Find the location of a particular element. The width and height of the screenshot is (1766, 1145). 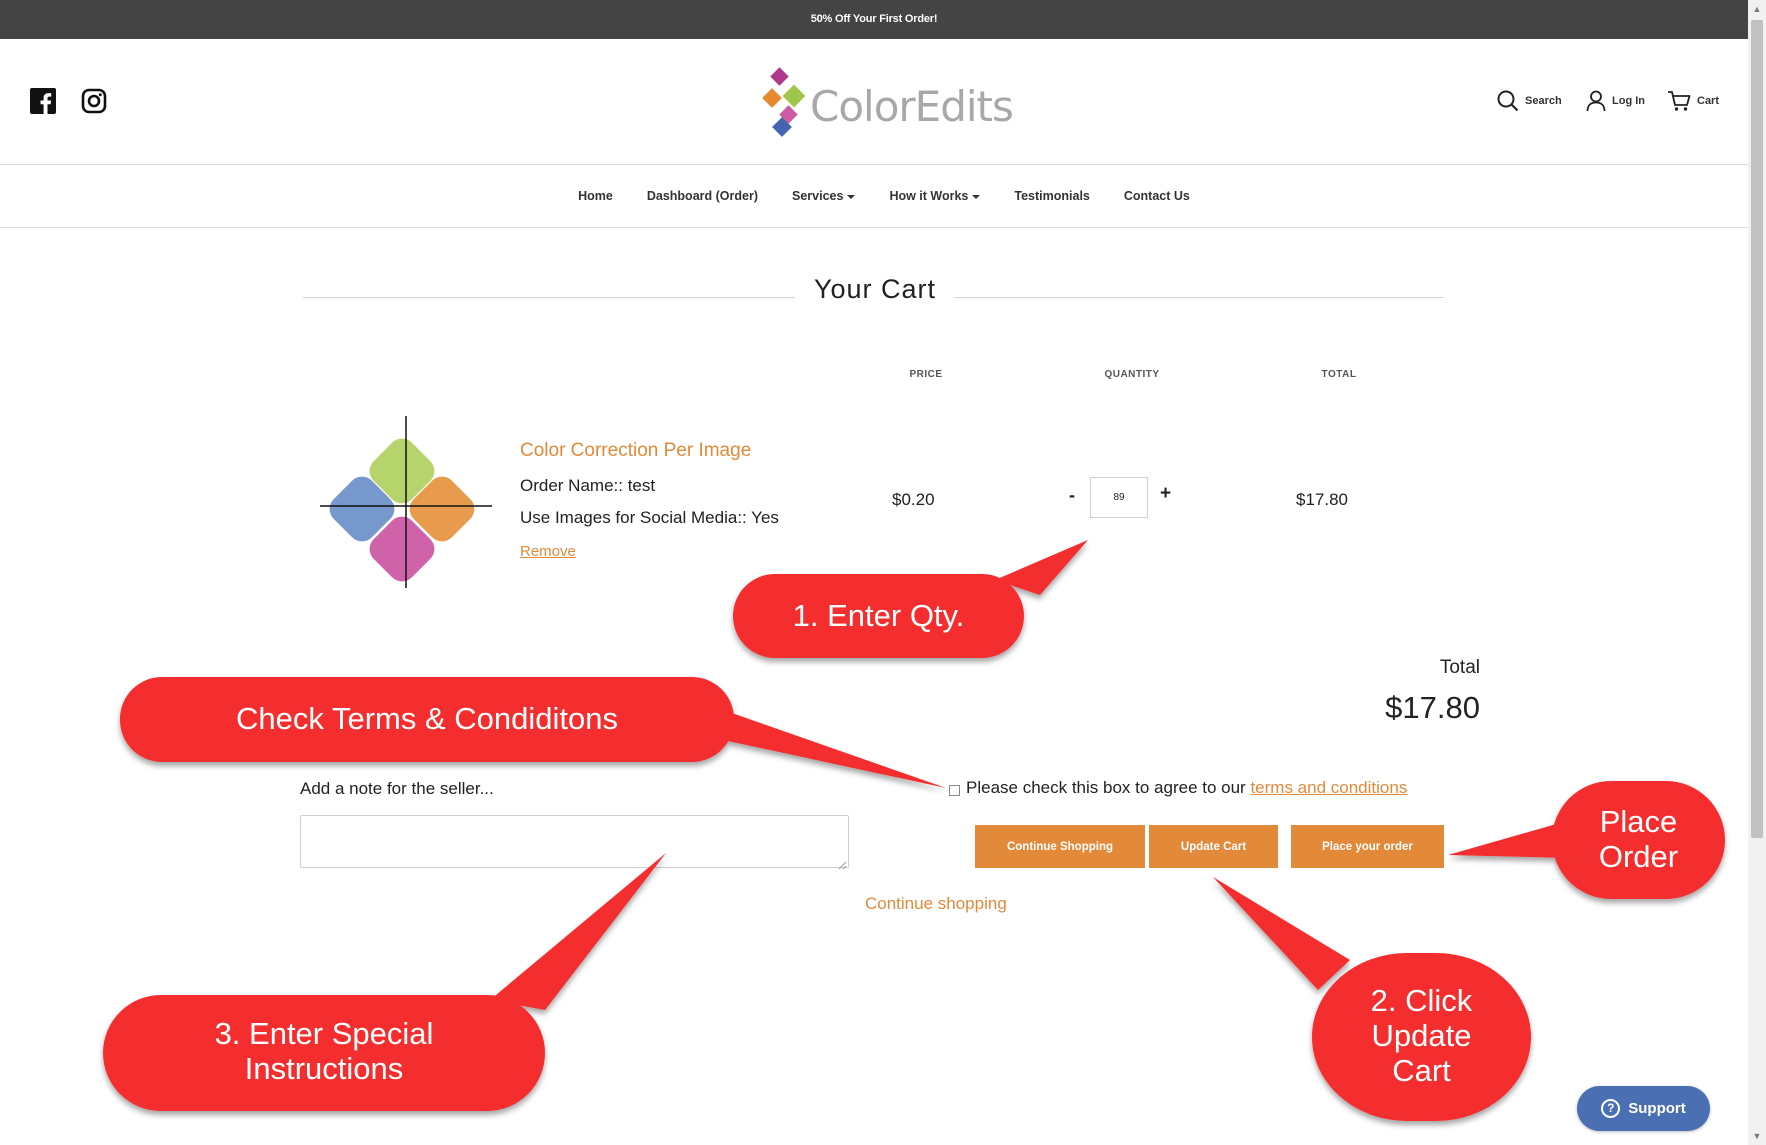

search-link: Search is located at coordinates (1529, 101).